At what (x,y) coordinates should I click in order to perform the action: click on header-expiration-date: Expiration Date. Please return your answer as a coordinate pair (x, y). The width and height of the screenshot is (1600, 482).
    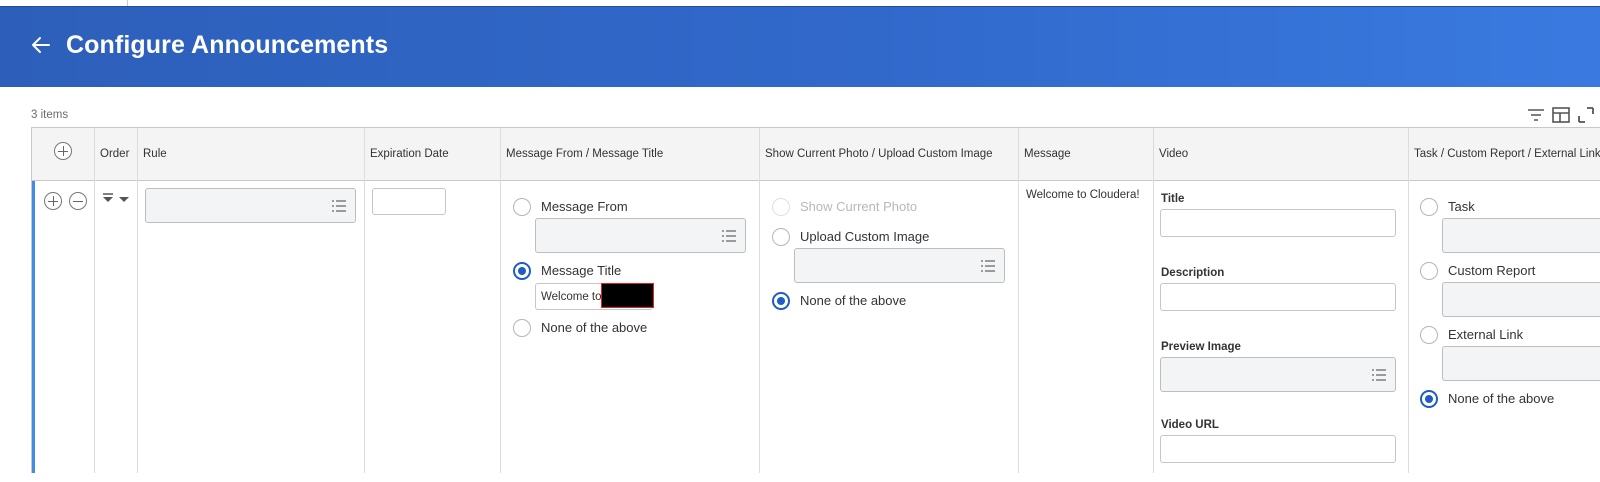
    Looking at the image, I should click on (432, 154).